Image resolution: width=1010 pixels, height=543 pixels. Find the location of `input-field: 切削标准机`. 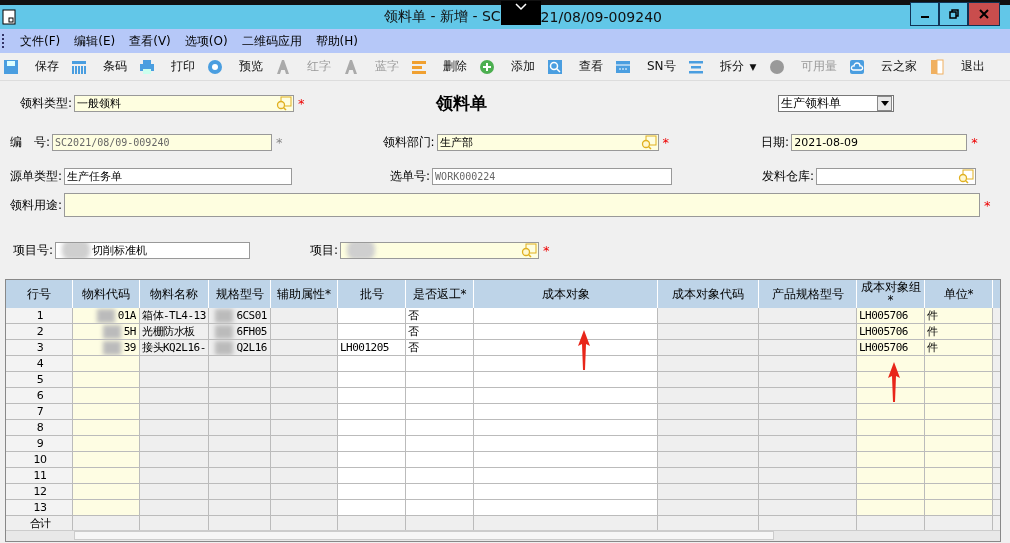

input-field: 切削标准机 is located at coordinates (153, 250).